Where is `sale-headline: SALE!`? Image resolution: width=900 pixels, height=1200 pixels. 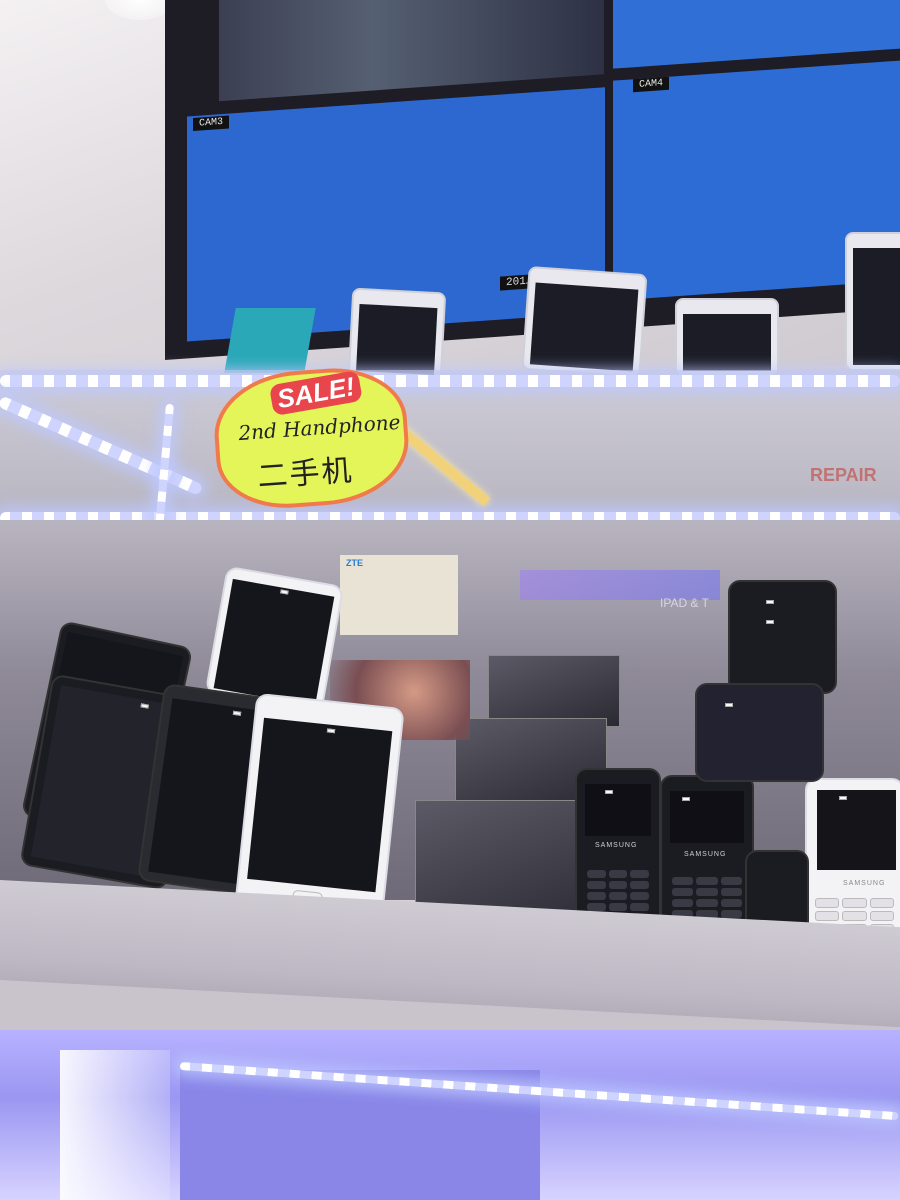
sale-headline: SALE! is located at coordinates (315, 393).